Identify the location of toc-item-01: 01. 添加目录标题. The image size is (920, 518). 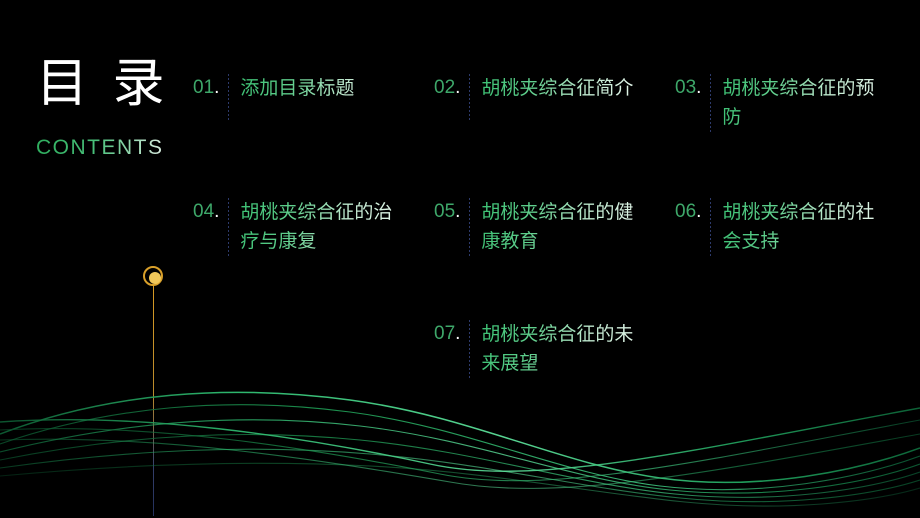
(300, 97).